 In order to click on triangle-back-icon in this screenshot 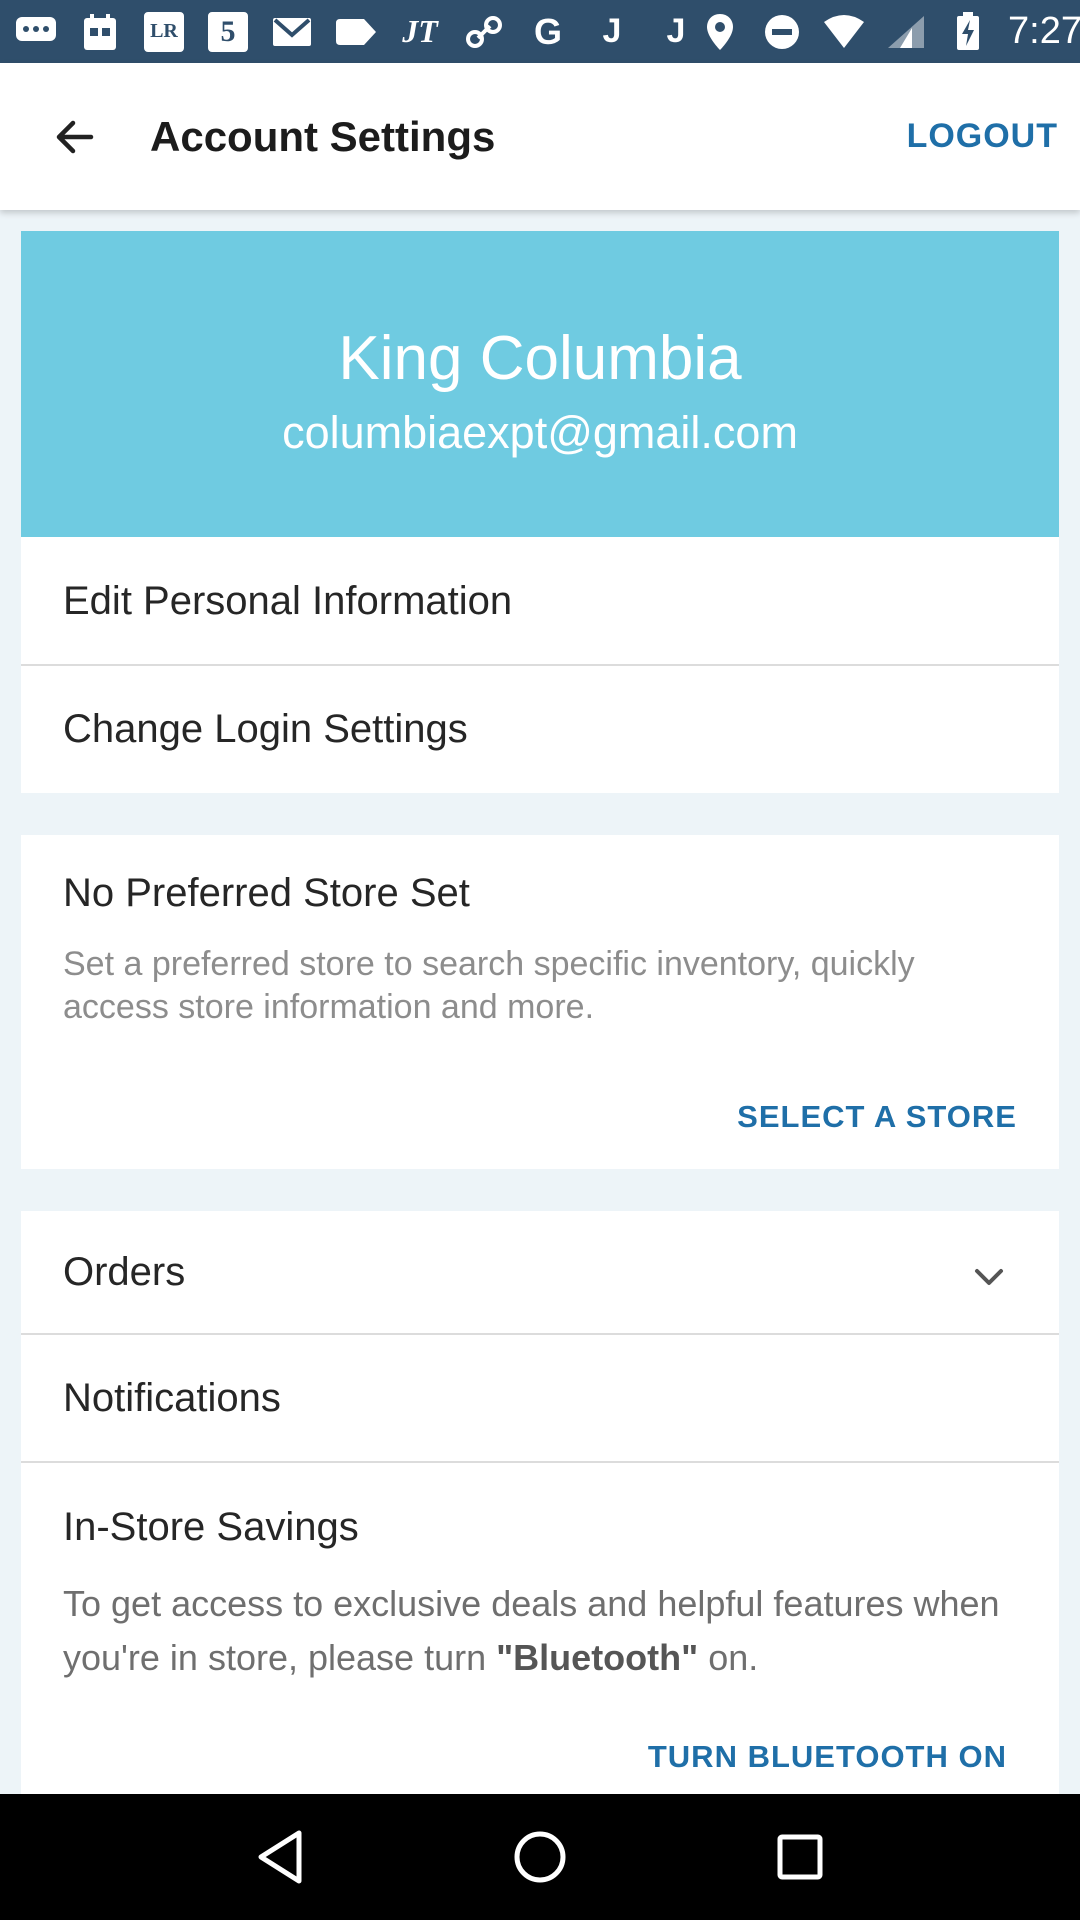, I will do `click(280, 1857)`.